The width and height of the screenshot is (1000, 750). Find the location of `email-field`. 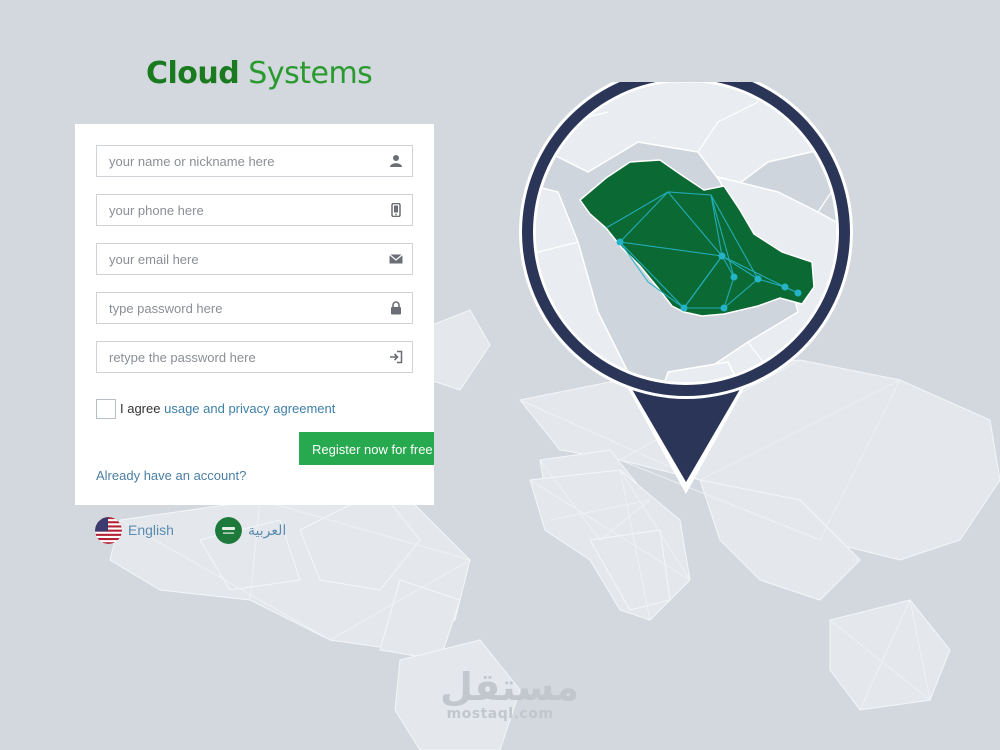

email-field is located at coordinates (254, 259).